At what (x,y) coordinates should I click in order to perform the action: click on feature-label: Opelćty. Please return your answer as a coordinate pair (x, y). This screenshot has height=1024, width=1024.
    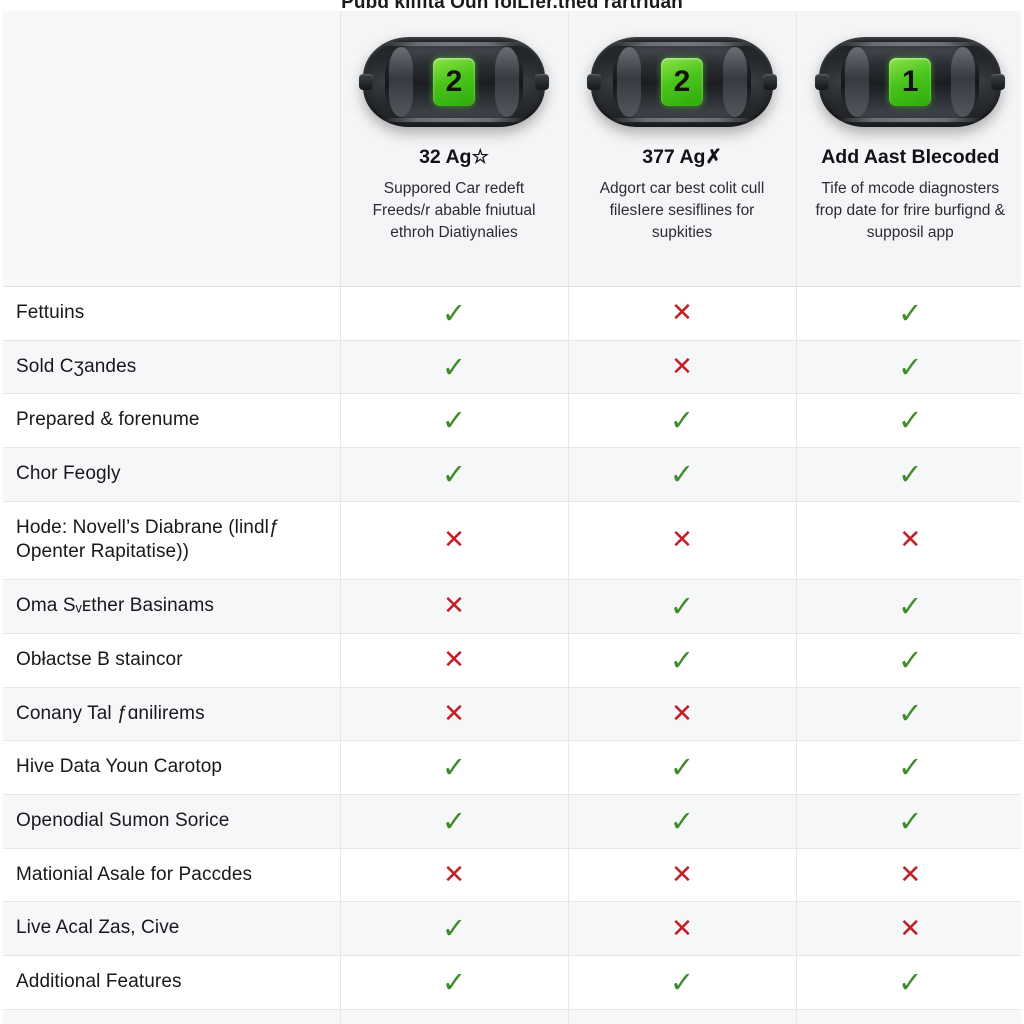
    Looking at the image, I should click on (170, 1016).